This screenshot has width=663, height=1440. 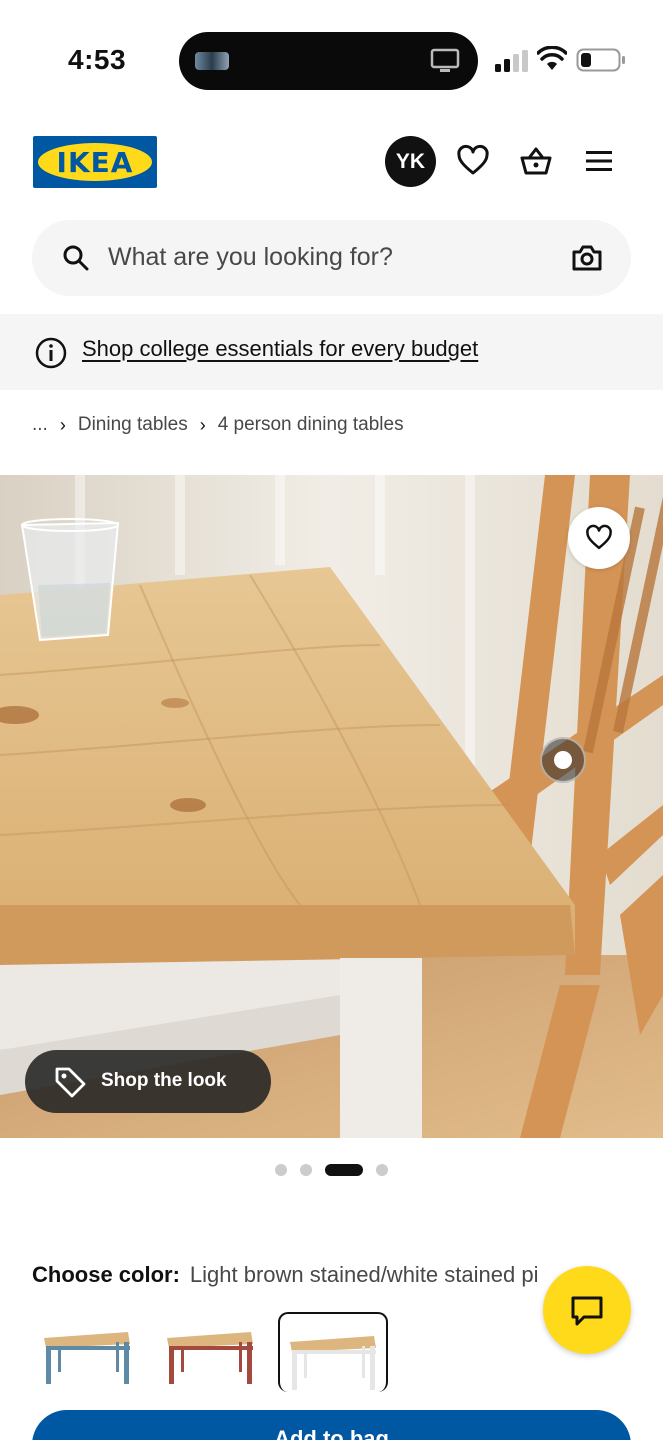 What do you see at coordinates (51, 353) in the screenshot?
I see `info-icon` at bounding box center [51, 353].